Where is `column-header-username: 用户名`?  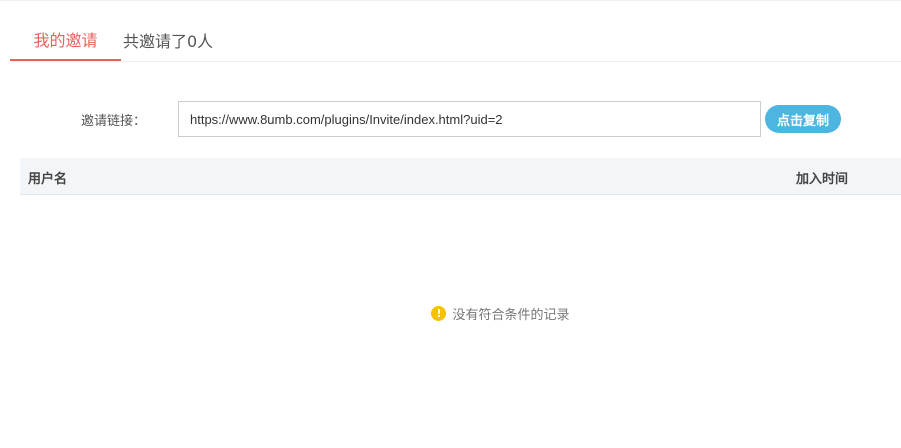 column-header-username: 用户名 is located at coordinates (47, 177).